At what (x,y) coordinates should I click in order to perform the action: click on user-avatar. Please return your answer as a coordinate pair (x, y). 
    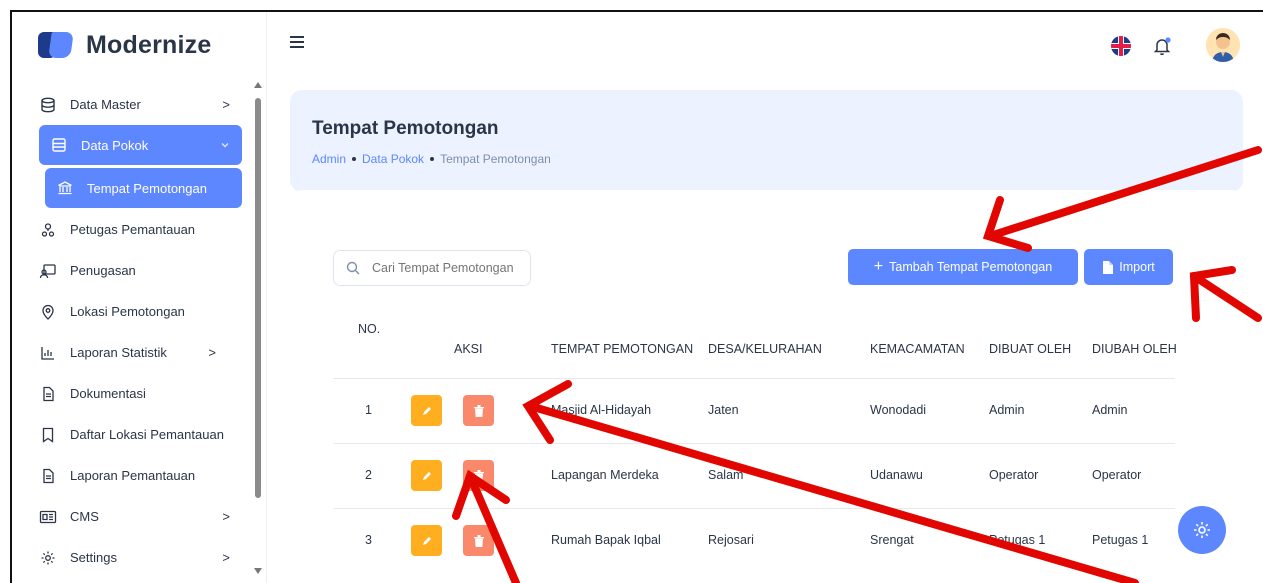
    Looking at the image, I should click on (1223, 45).